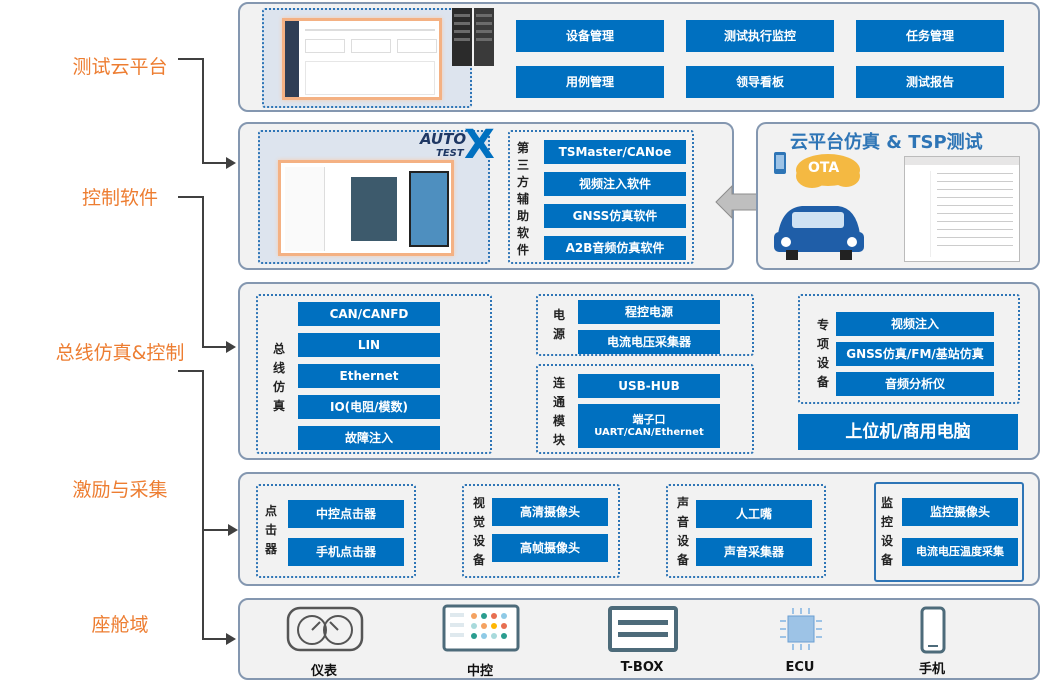 This screenshot has width=1040, height=689. I want to click on test-report-button: 测试报告, so click(930, 82).